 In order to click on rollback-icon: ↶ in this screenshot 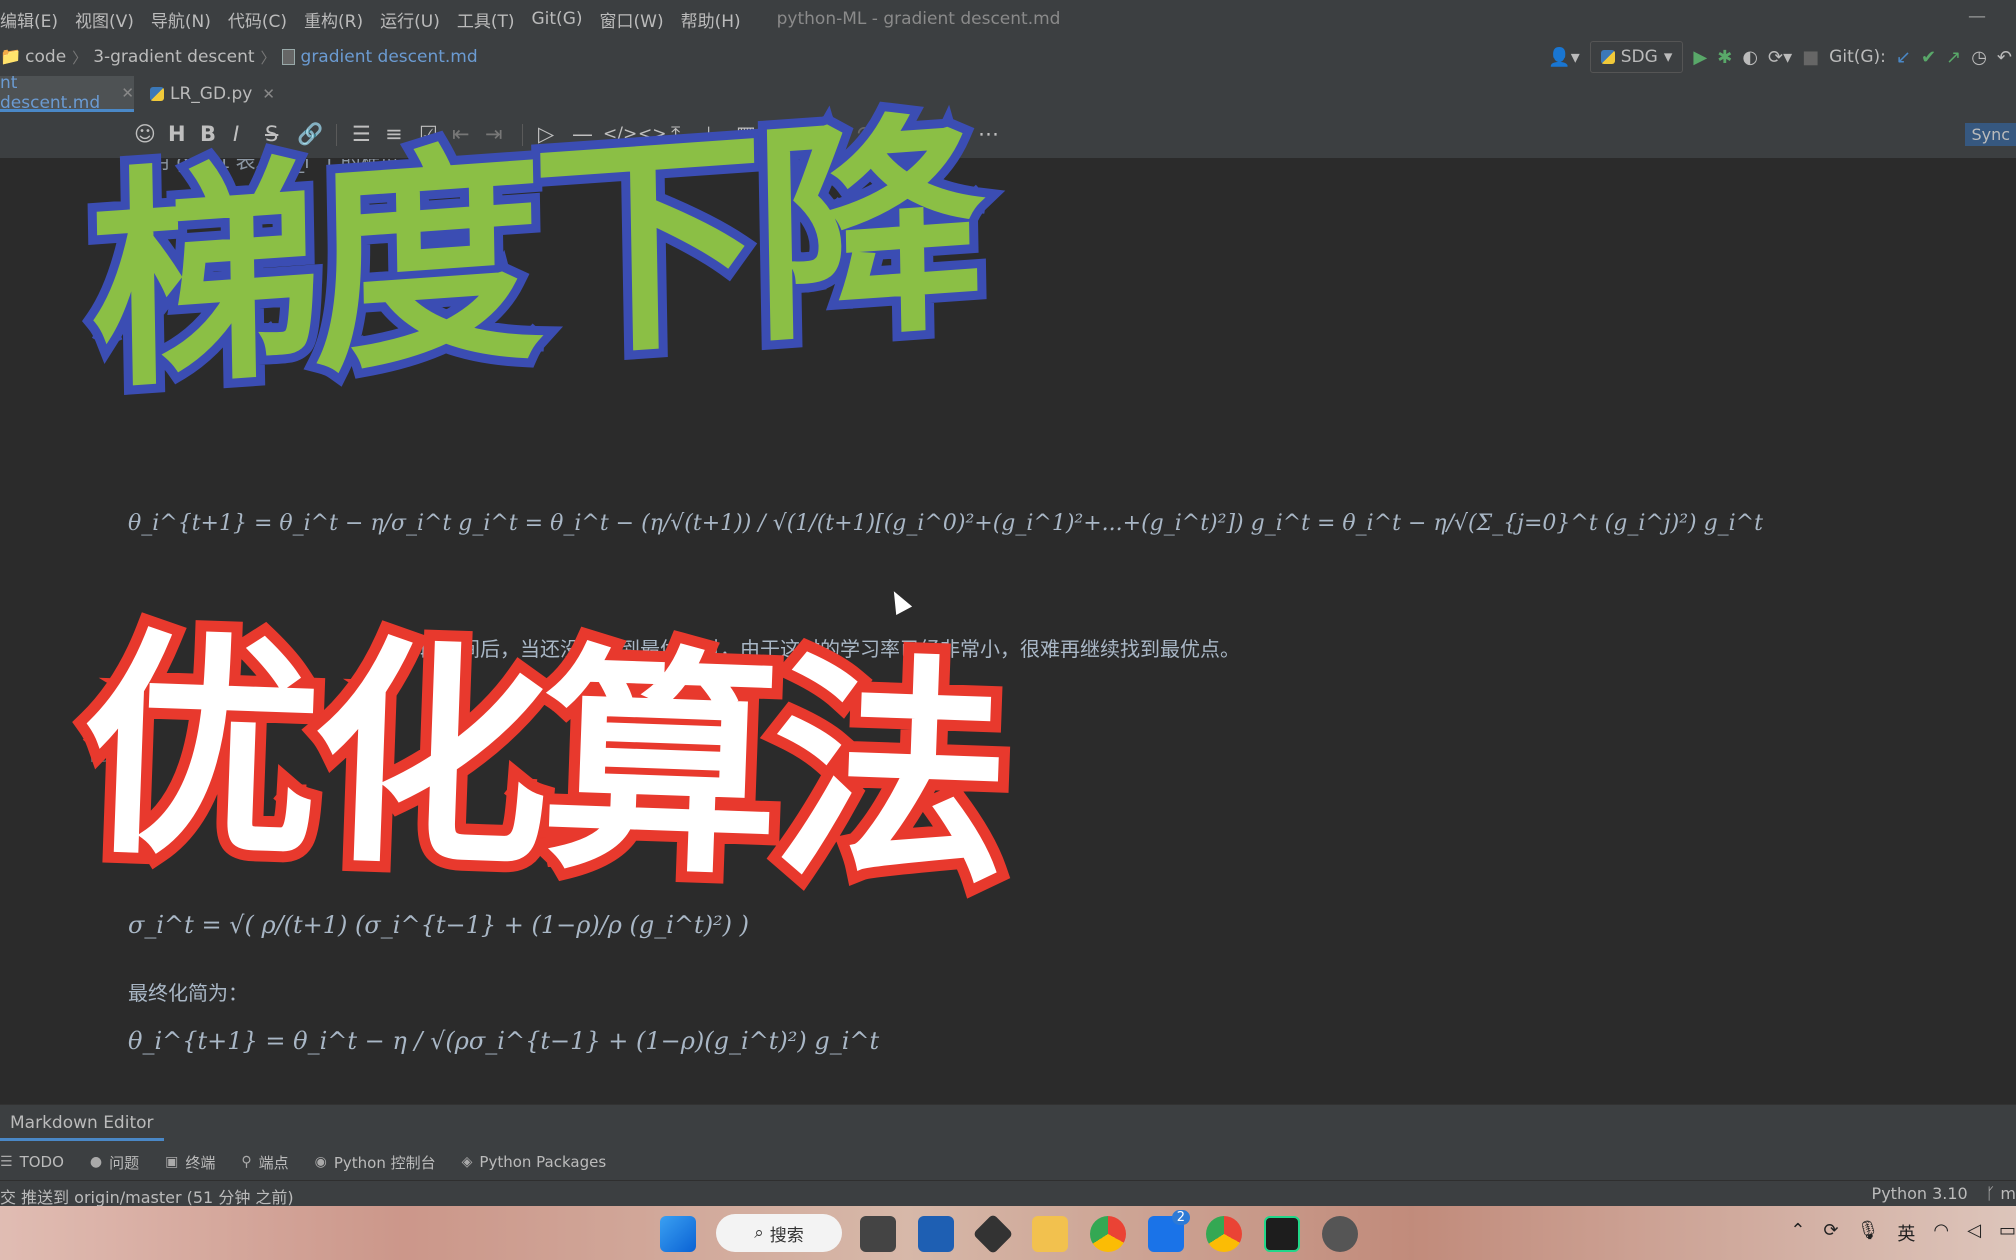, I will do `click(2004, 57)`.